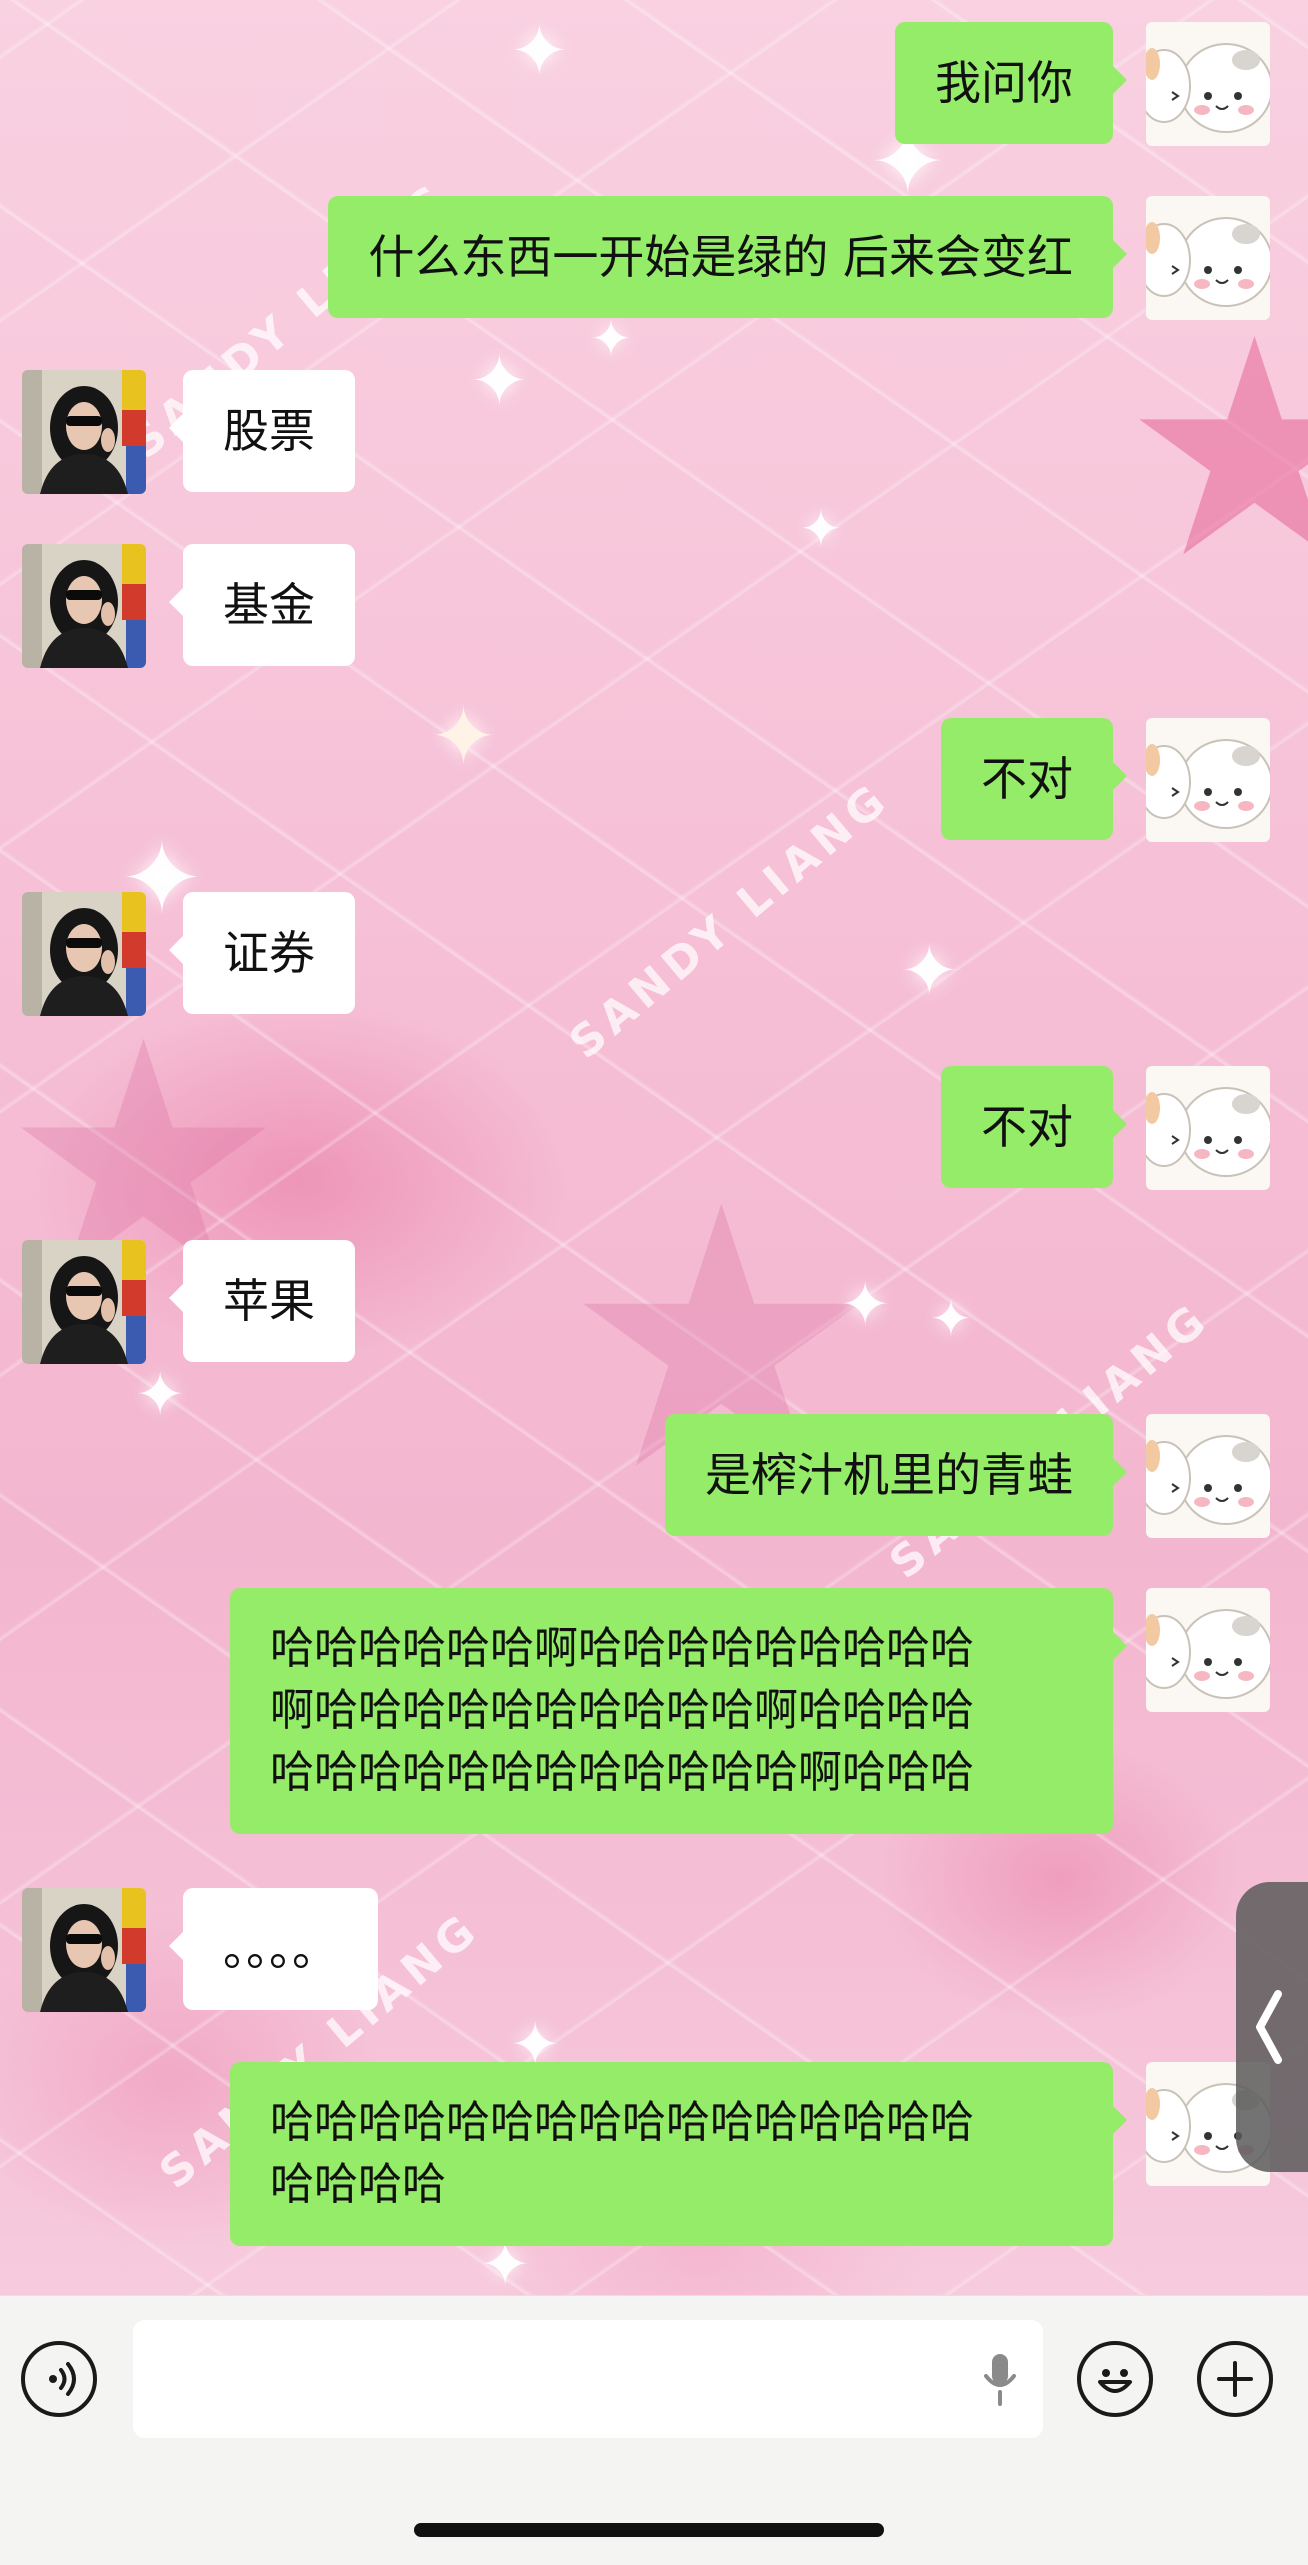 The image size is (1308, 2565). What do you see at coordinates (269, 605) in the screenshot?
I see `message-text: 基金` at bounding box center [269, 605].